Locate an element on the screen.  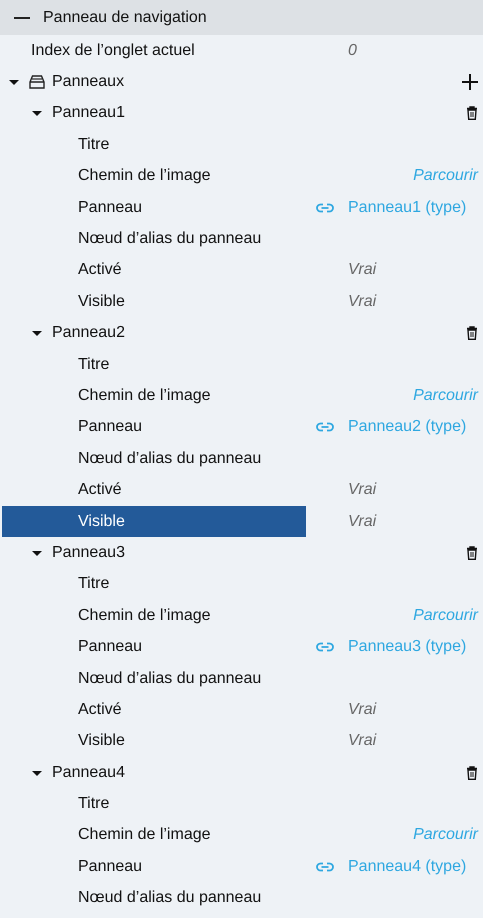
property-label: Index de l’onglet actuel is located at coordinates (113, 51).